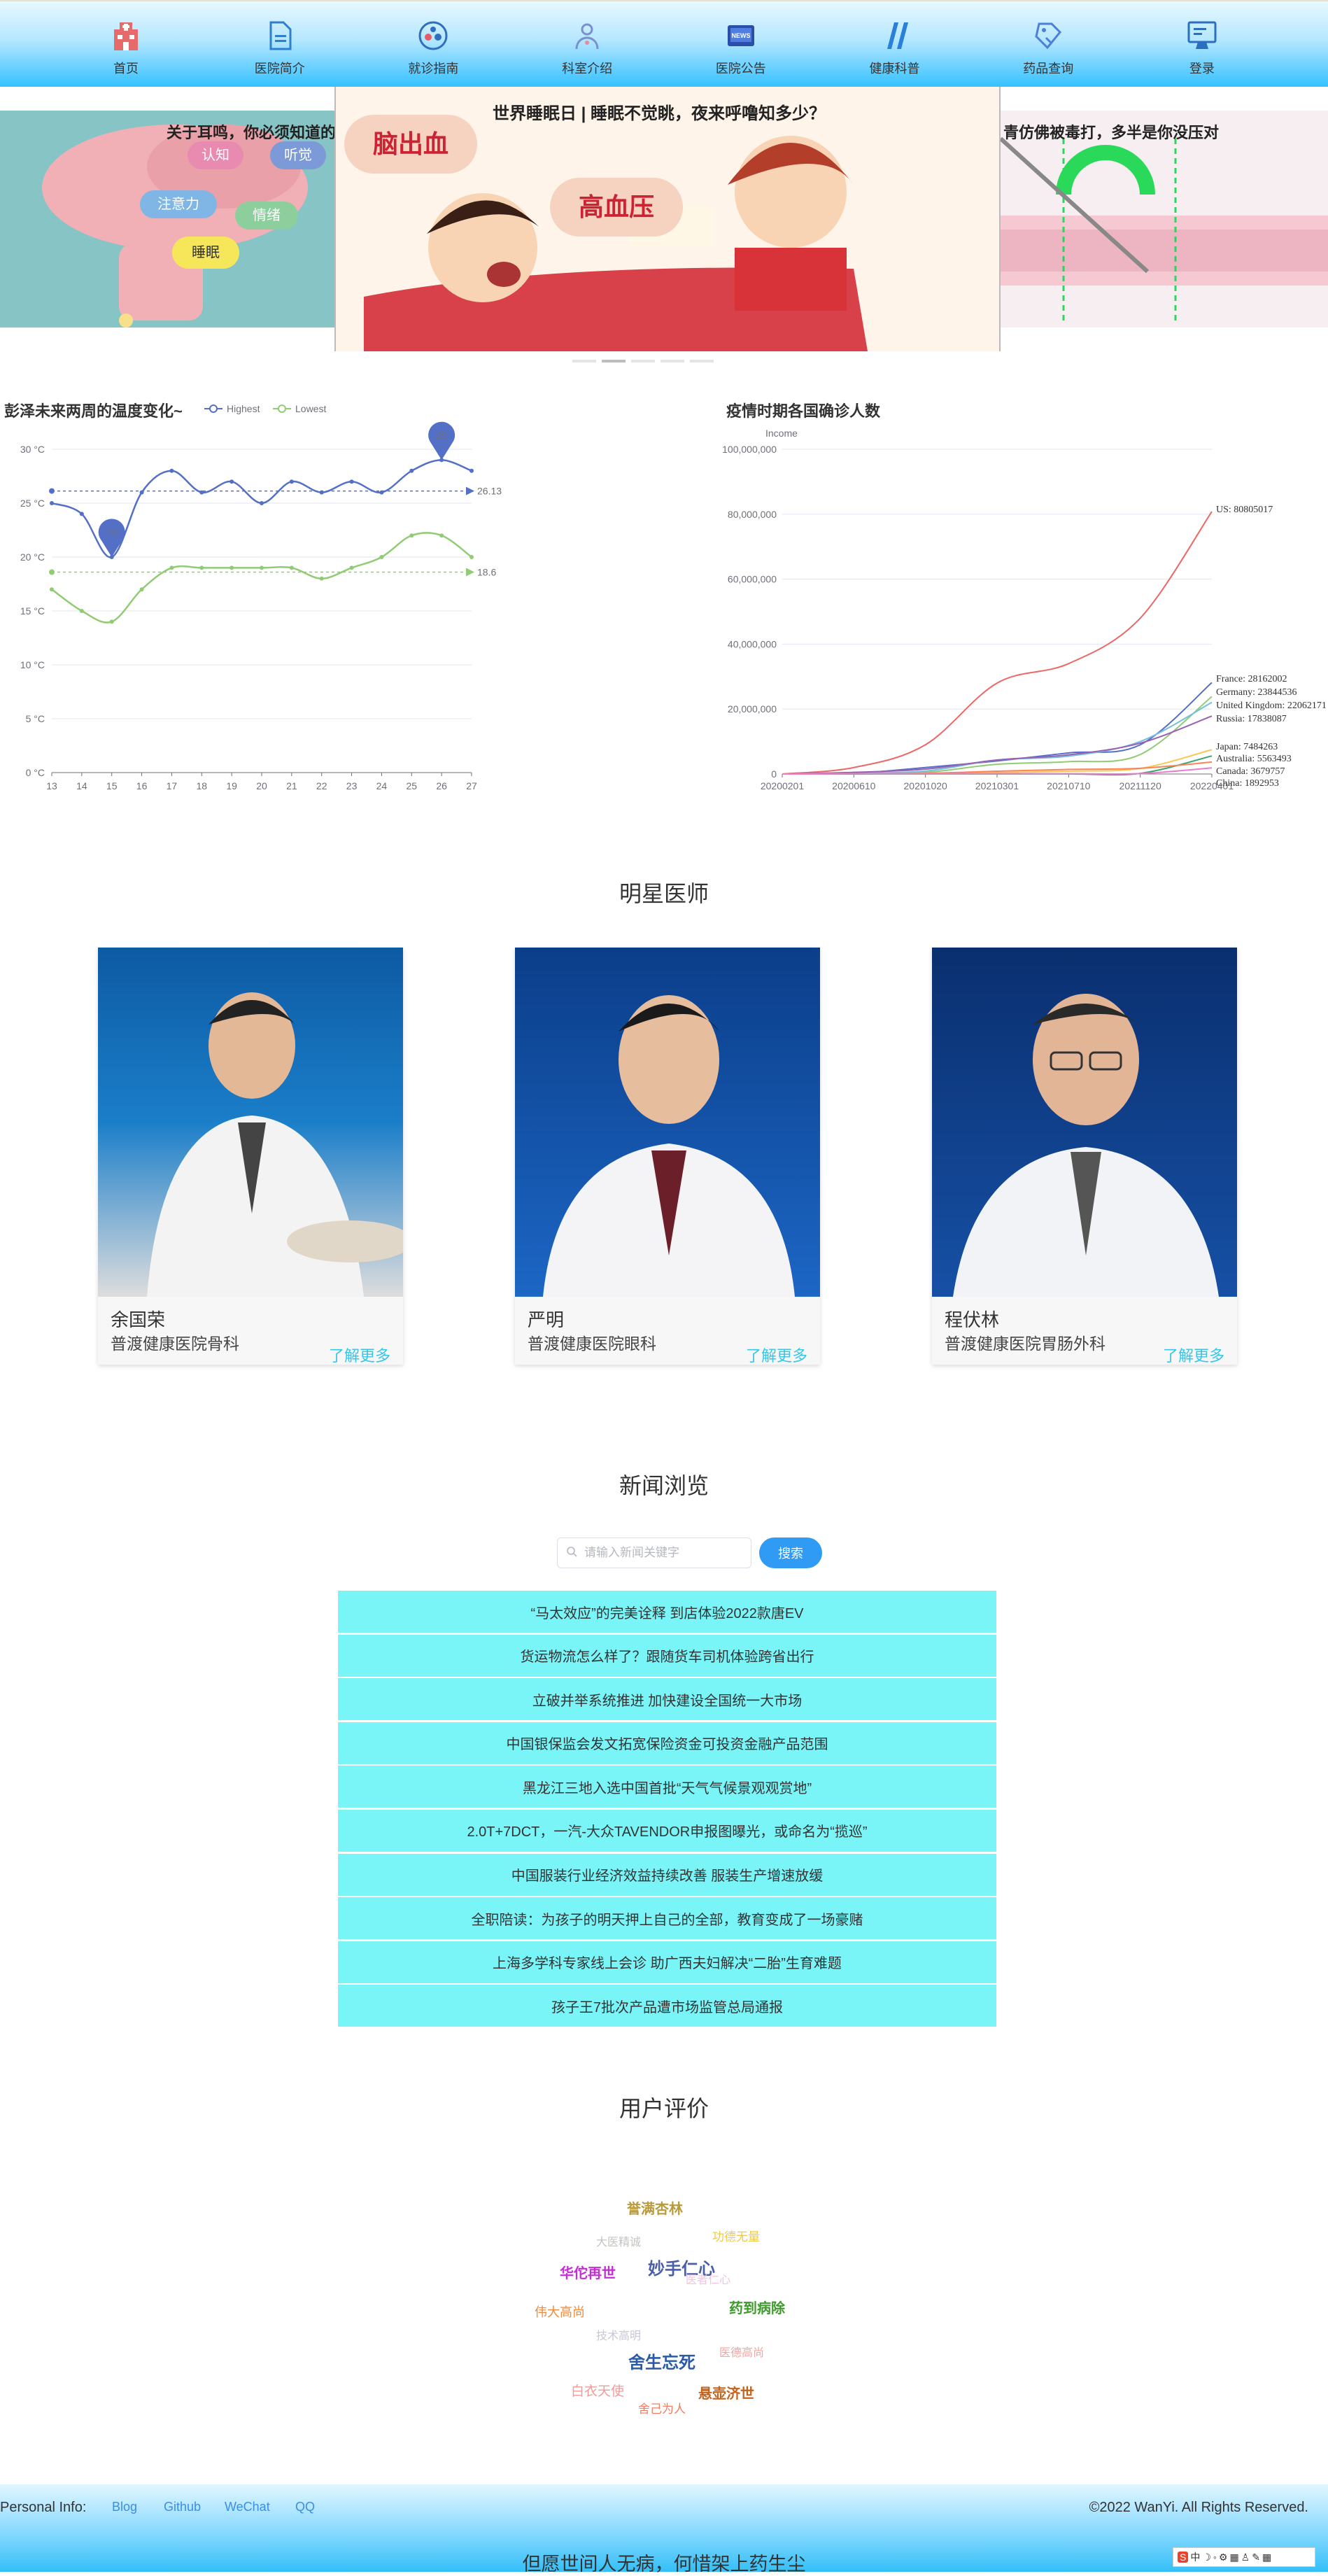 This screenshot has width=1328, height=2576. I want to click on y-tick-label: 0 °C, so click(35, 772).